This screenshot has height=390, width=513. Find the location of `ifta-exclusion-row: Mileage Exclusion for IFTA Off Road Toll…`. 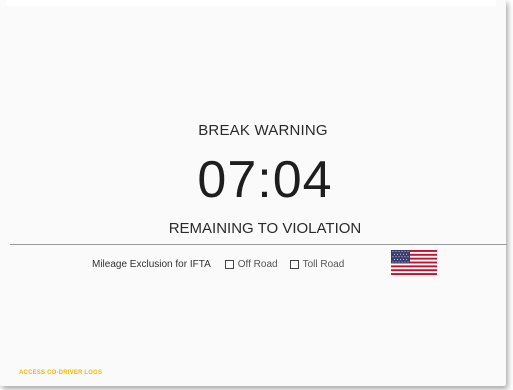

ifta-exclusion-row: Mileage Exclusion for IFTA Off Road Toll… is located at coordinates (224, 264).